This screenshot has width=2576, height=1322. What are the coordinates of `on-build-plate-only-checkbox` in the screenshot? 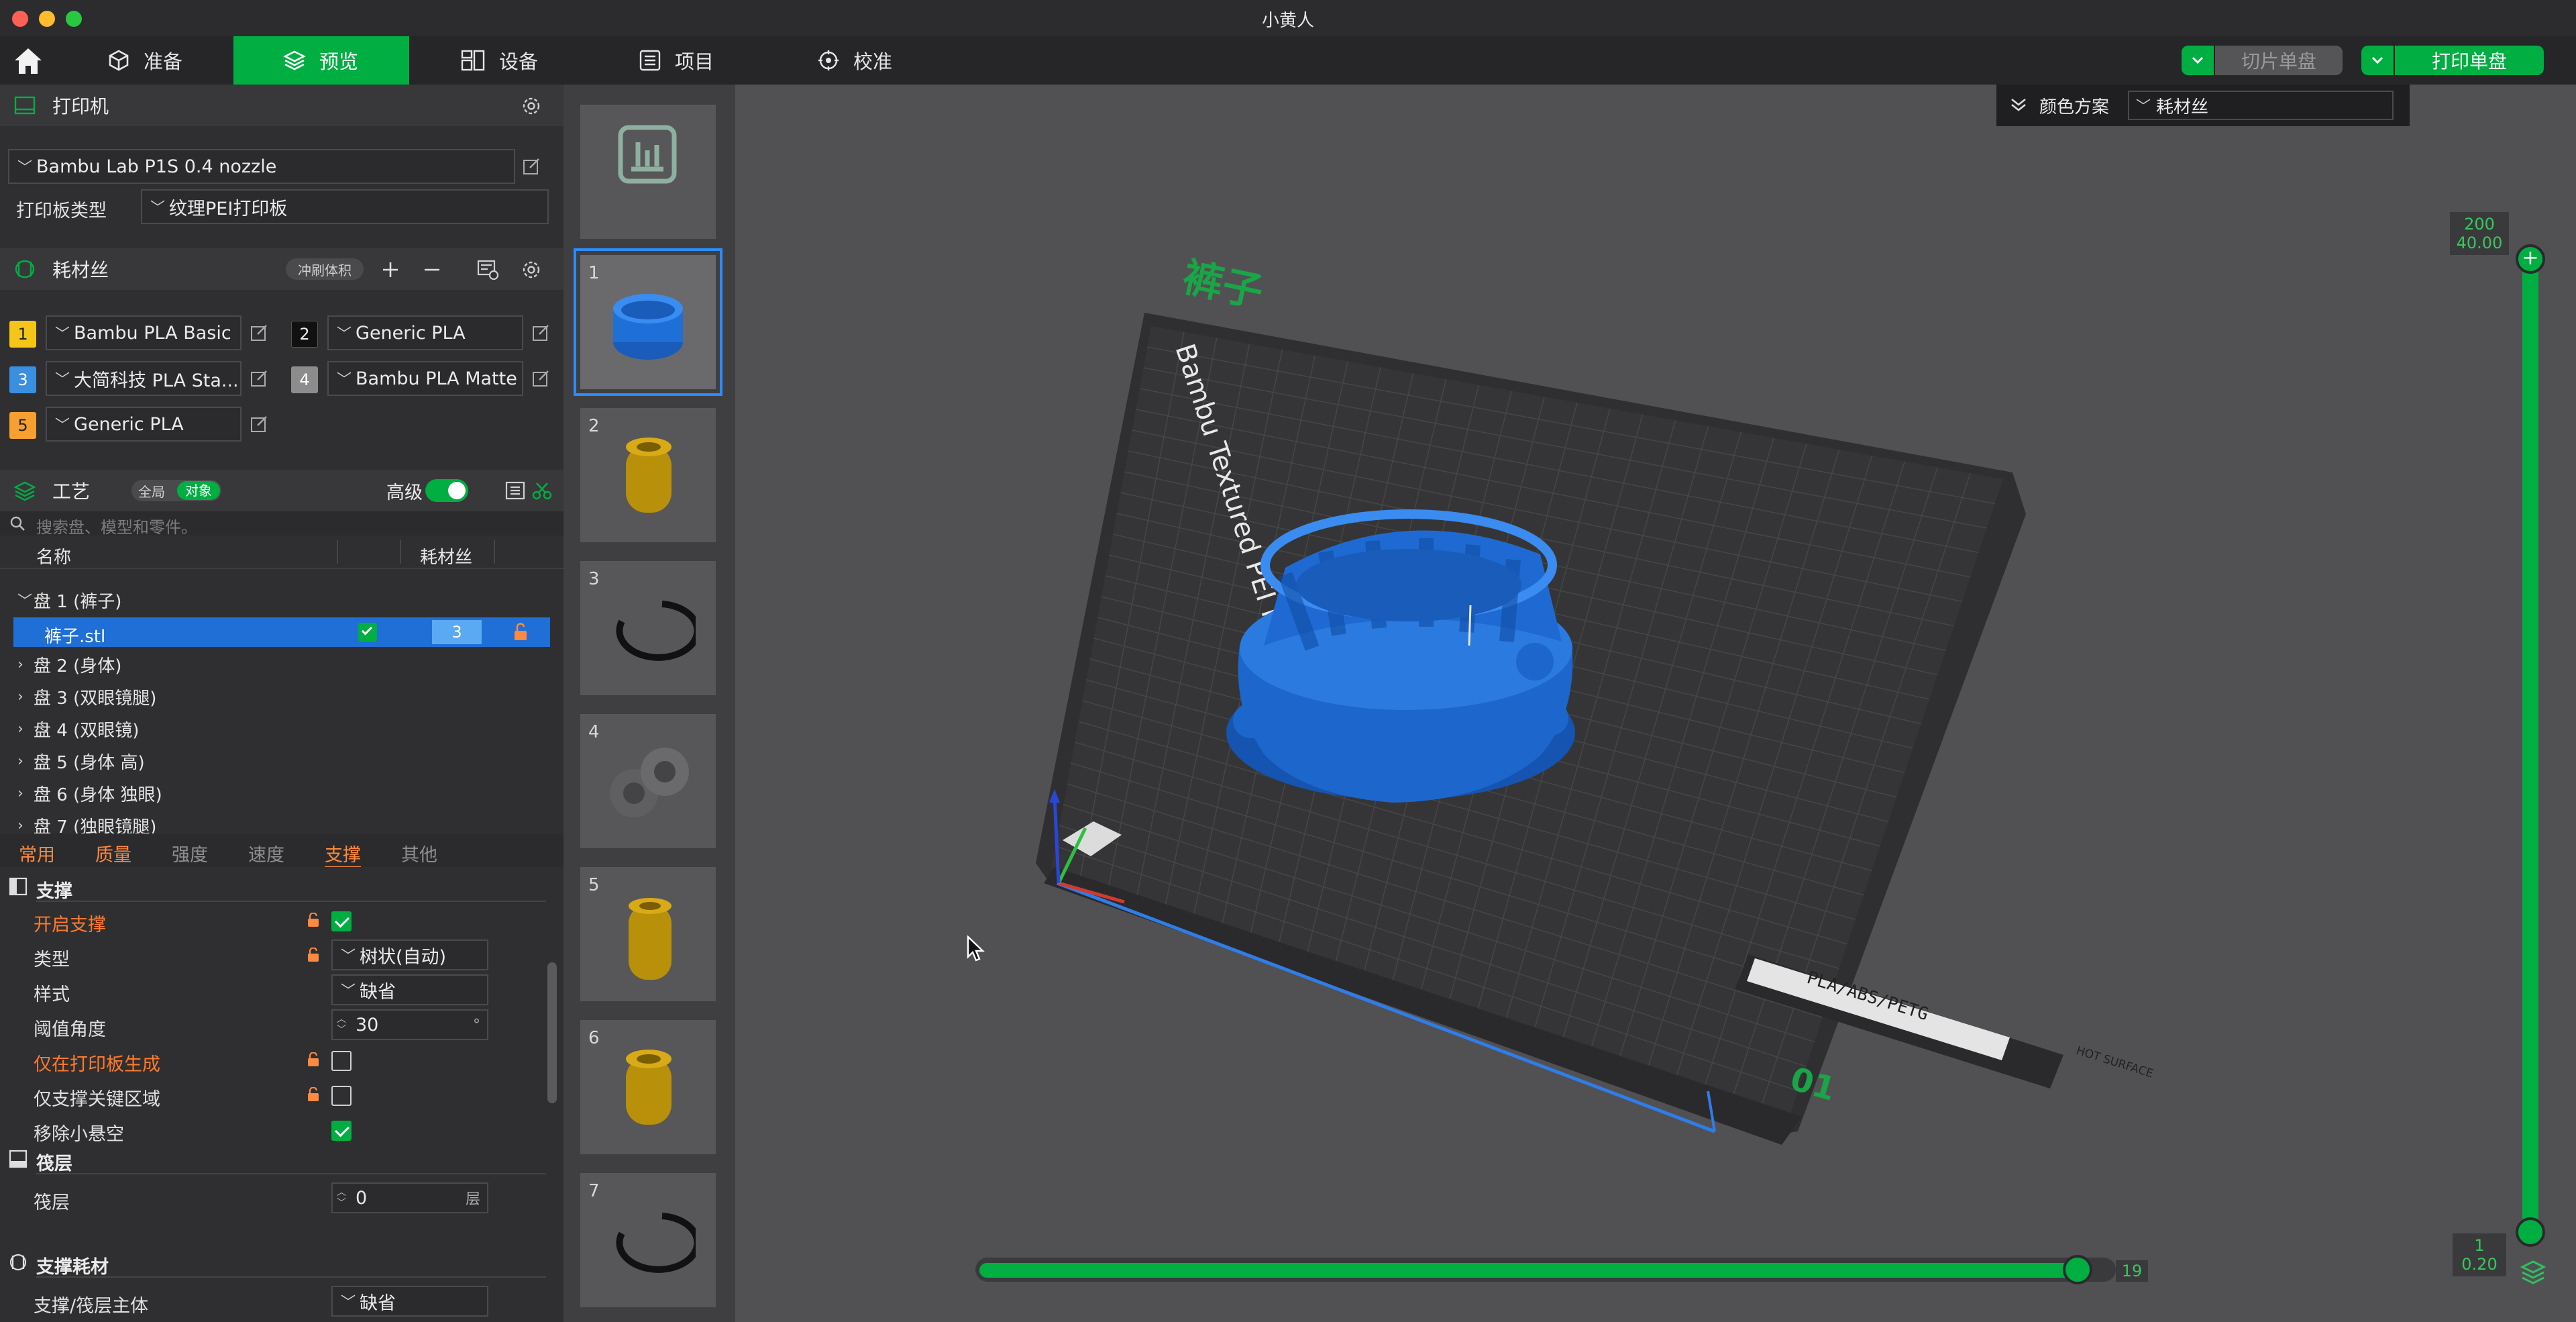 It's located at (341, 1061).